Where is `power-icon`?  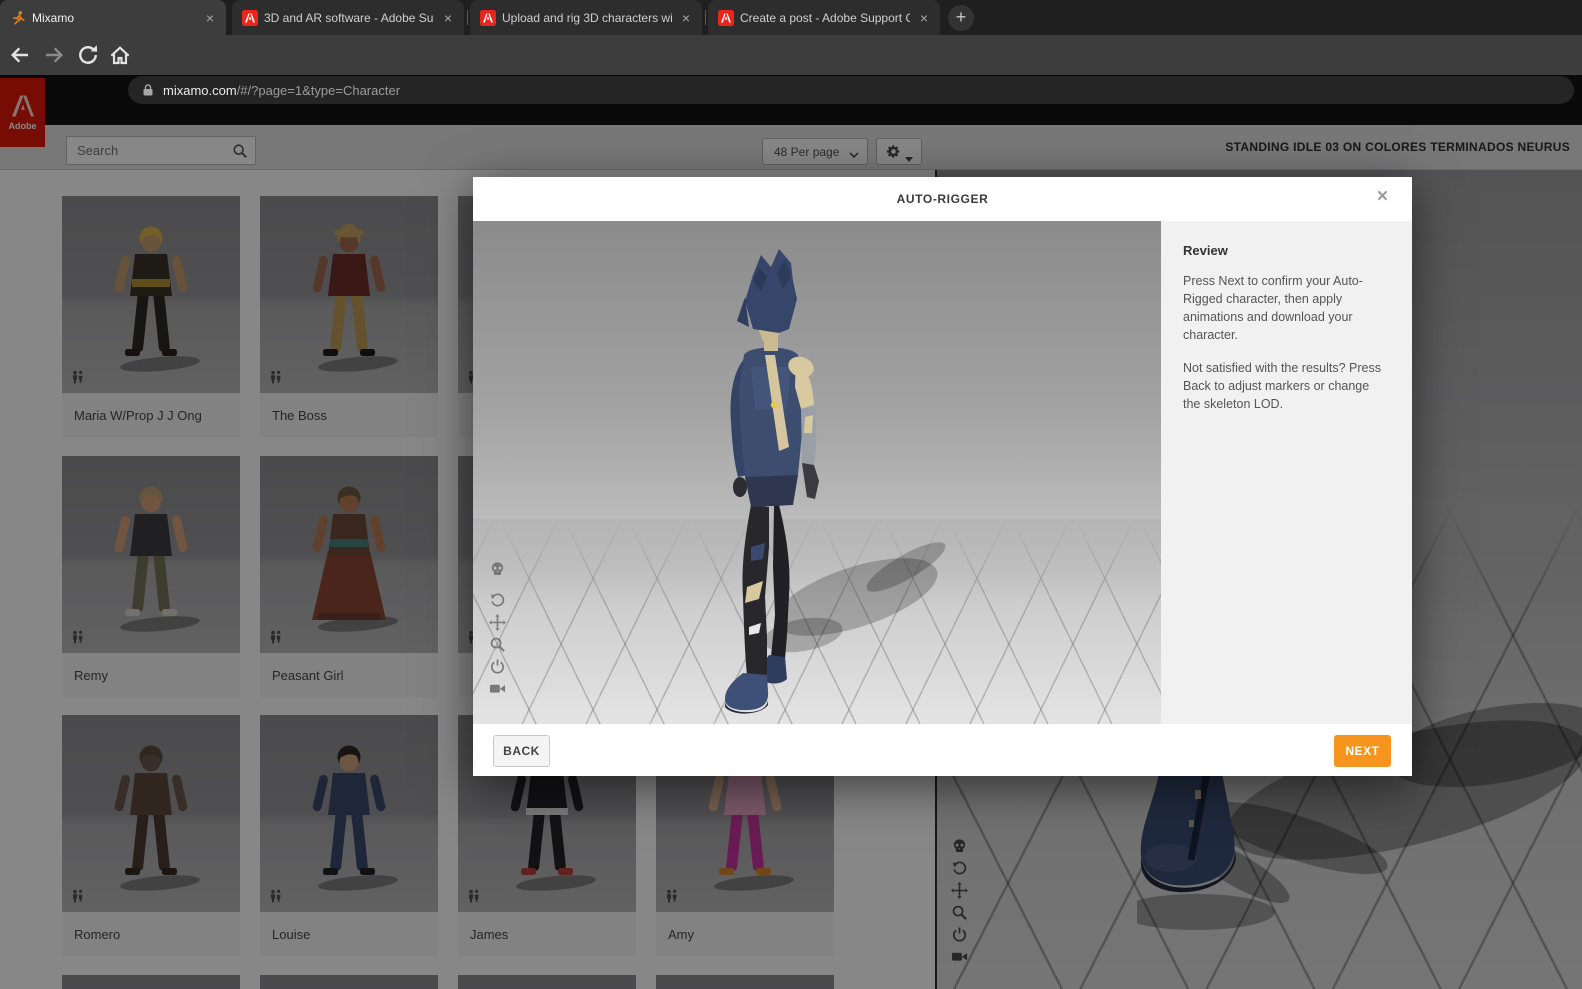 power-icon is located at coordinates (497, 666).